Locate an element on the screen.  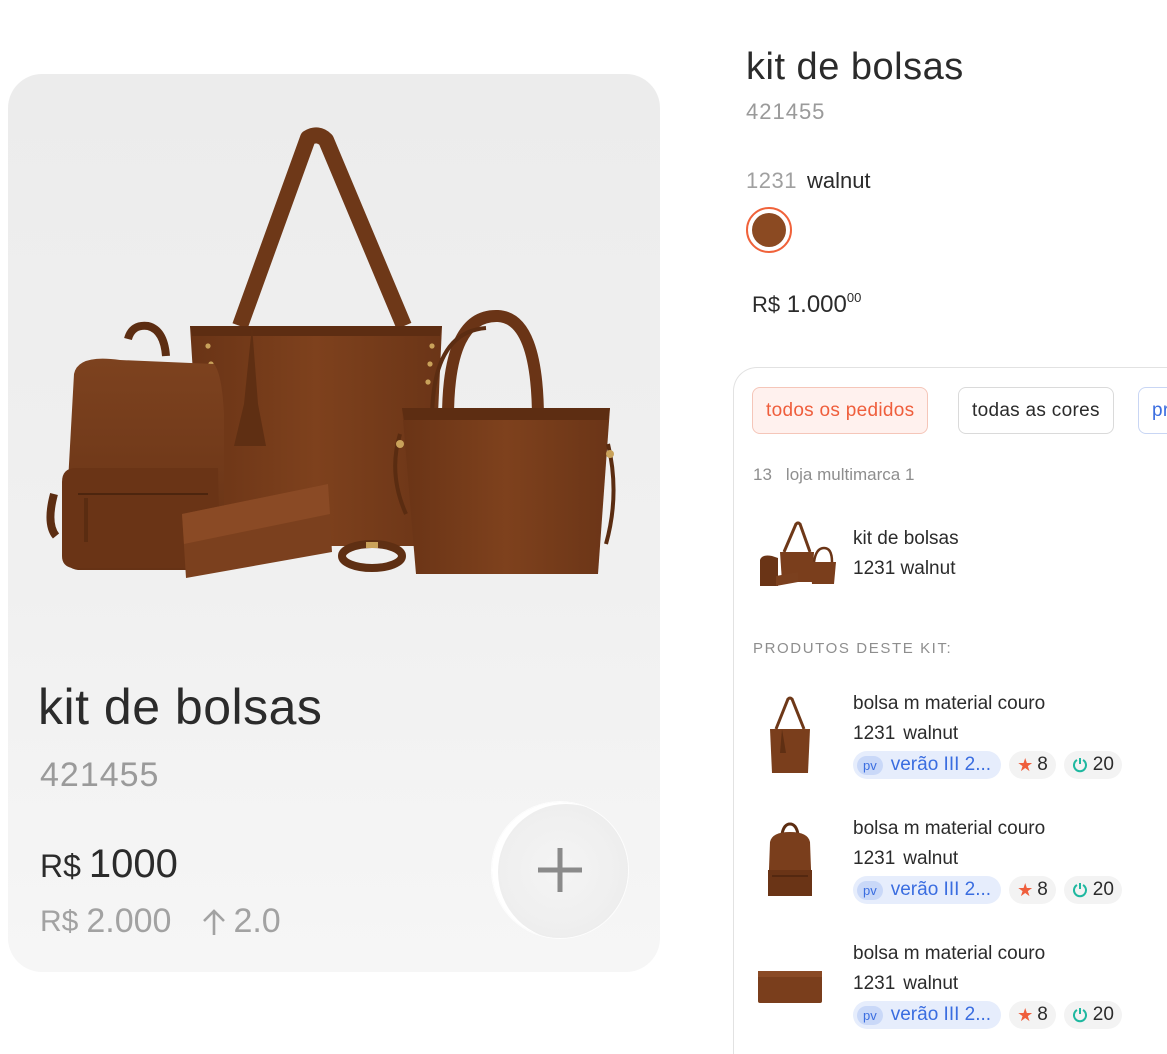
add-button is located at coordinates (560, 870).